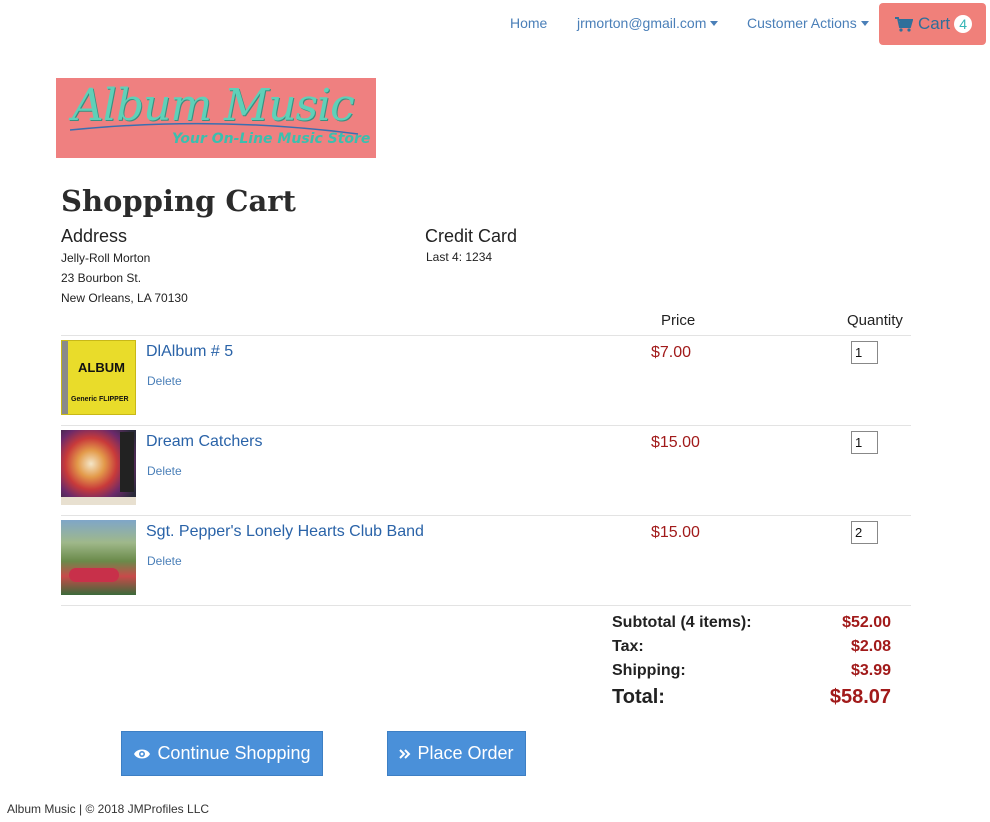 The width and height of the screenshot is (990, 822). I want to click on logo-tagline: Your On-Line Music Store, so click(271, 139).